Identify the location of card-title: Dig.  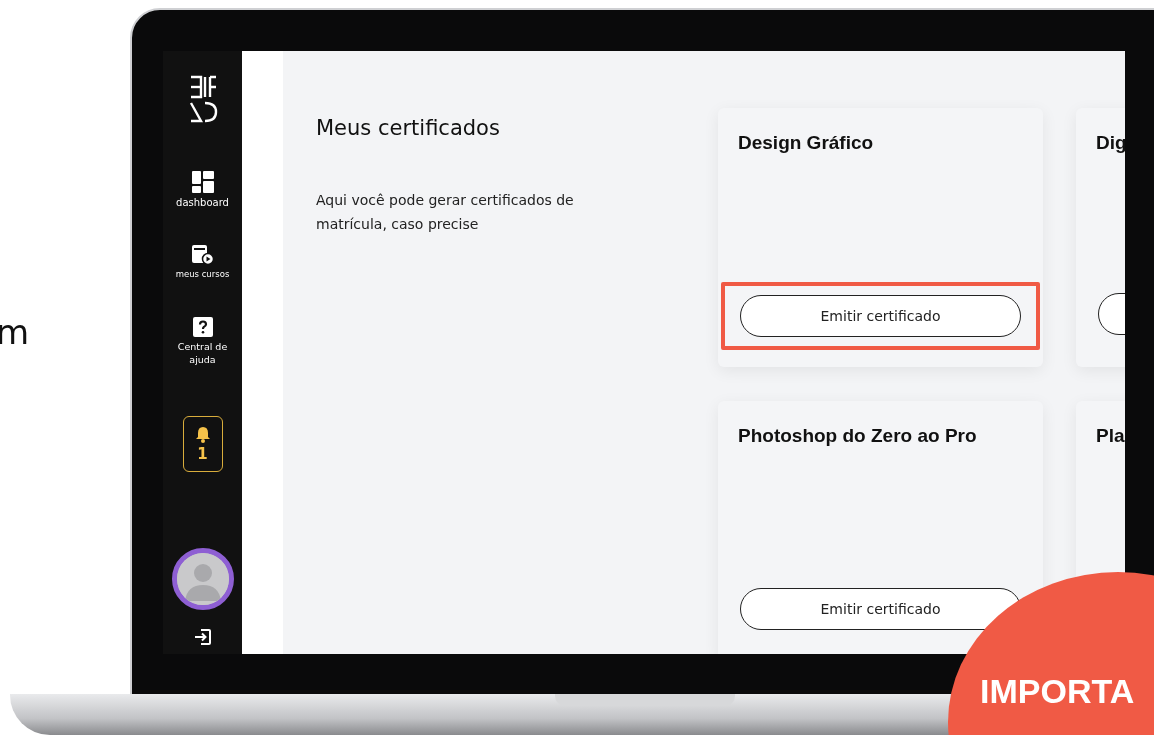
(1110, 143).